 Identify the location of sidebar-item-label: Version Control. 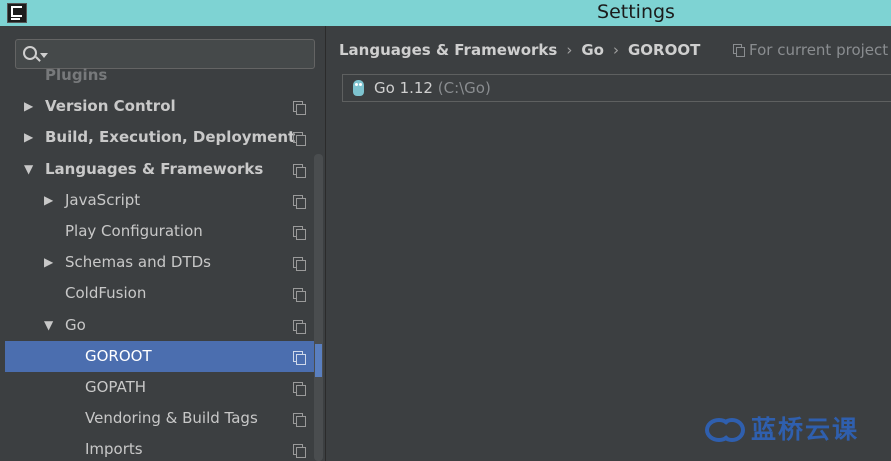
(110, 106).